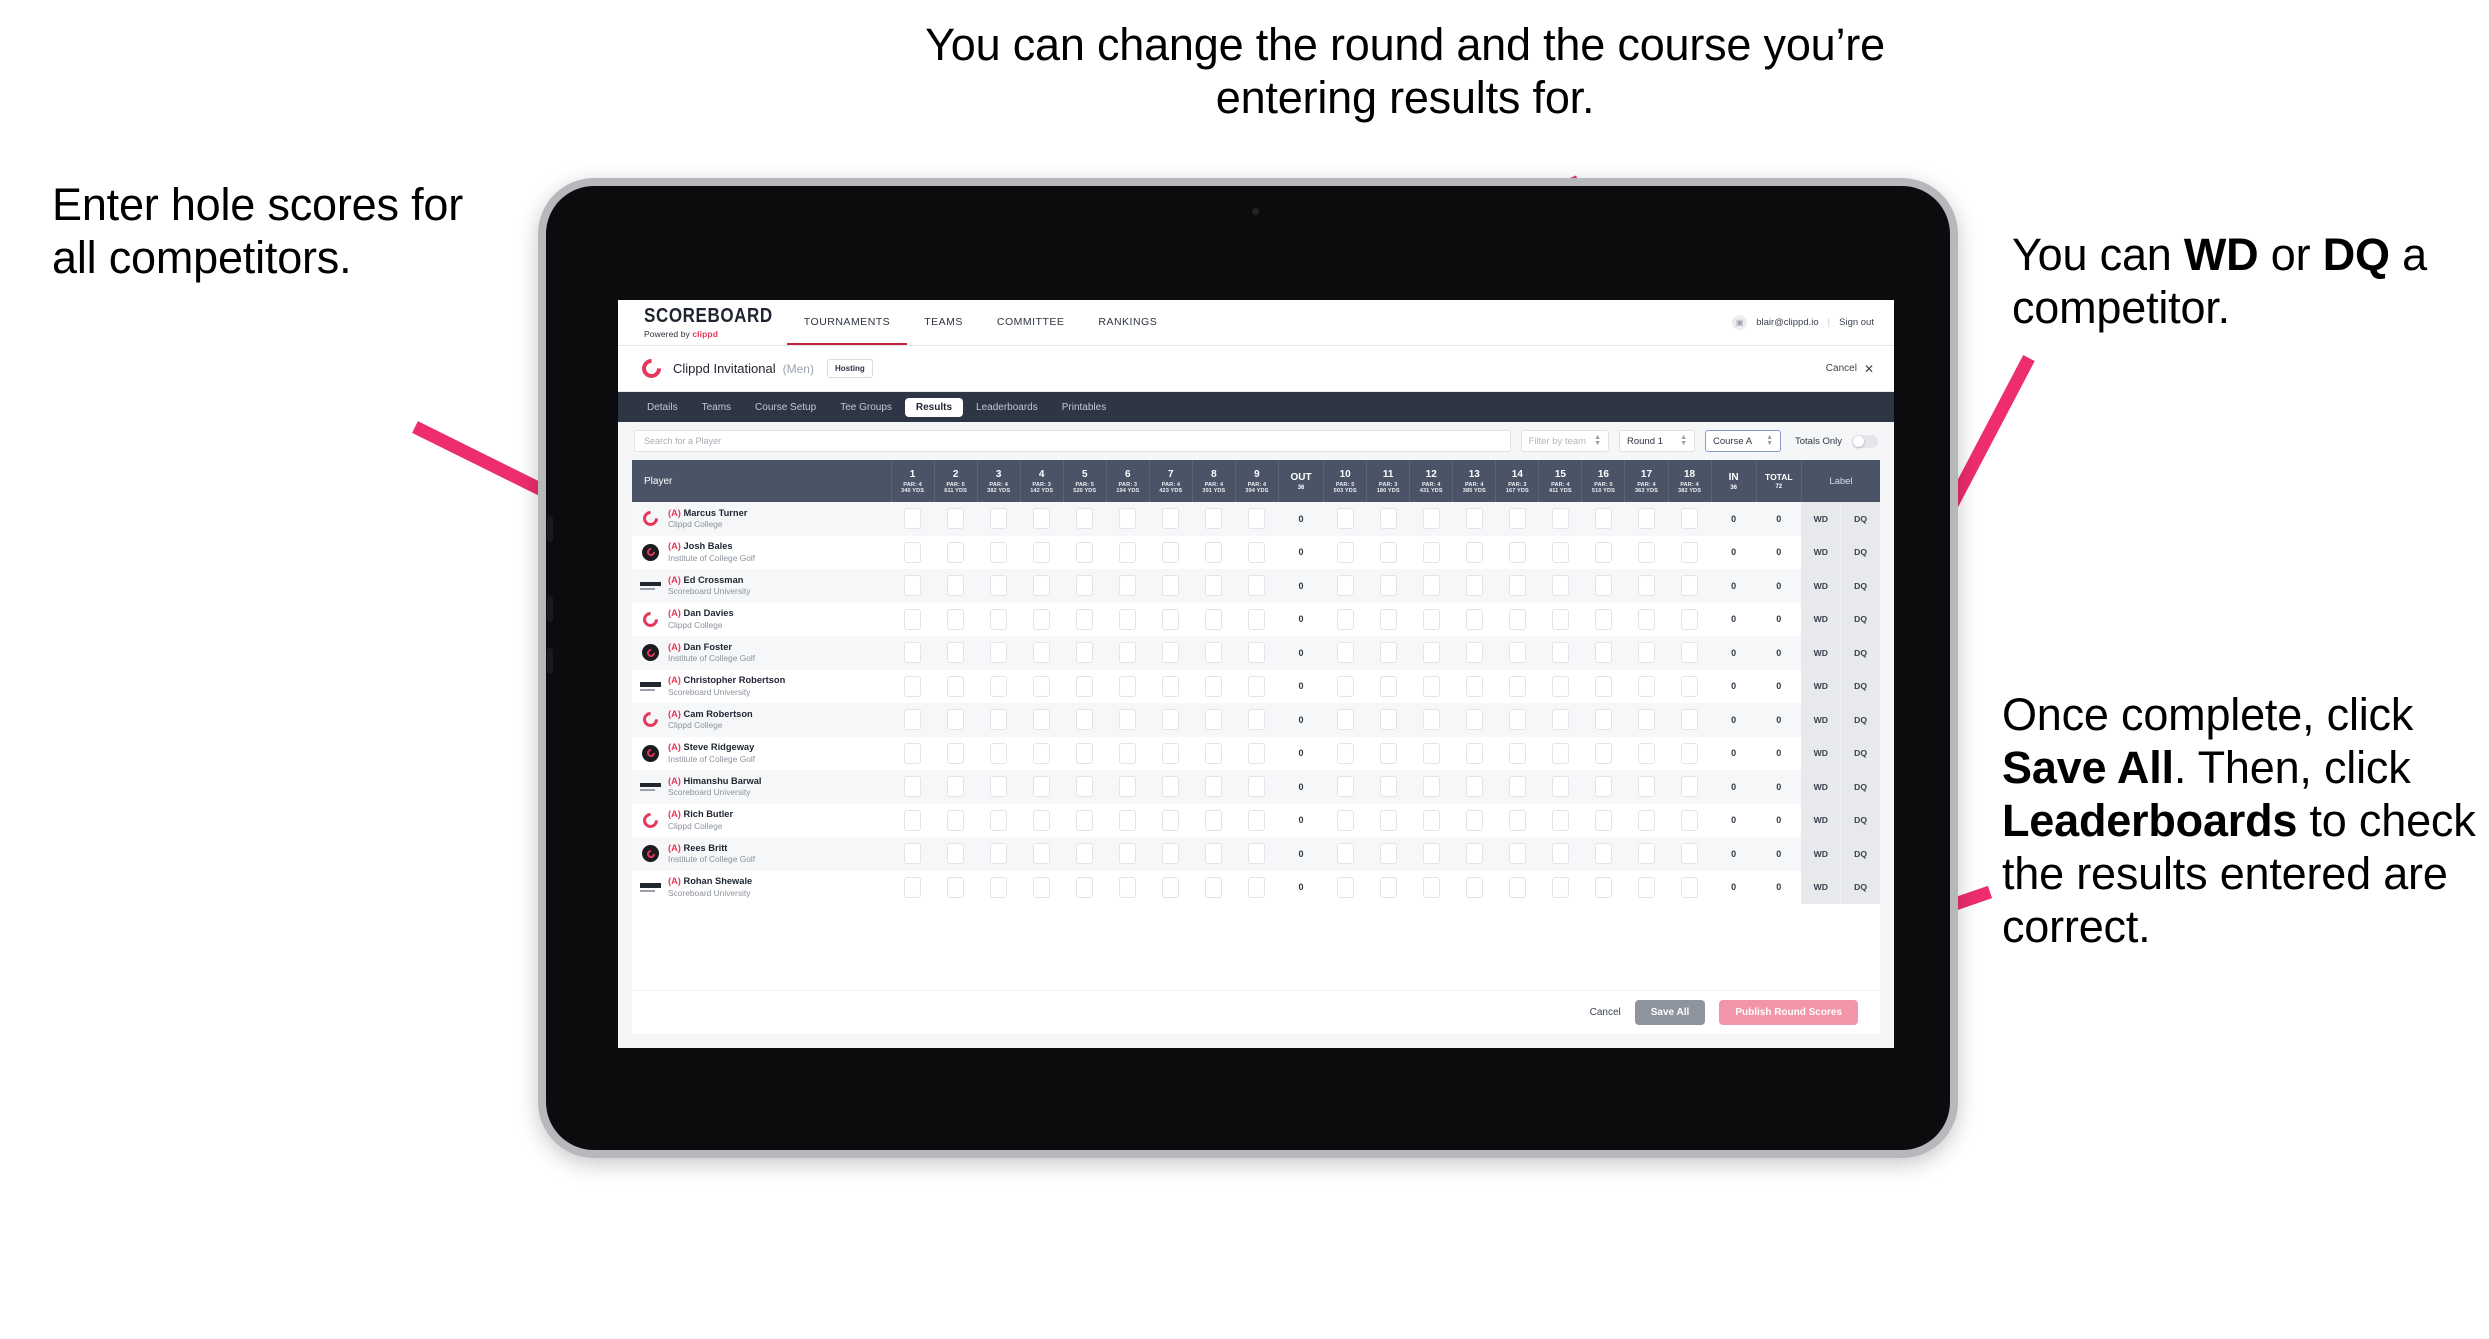  What do you see at coordinates (785, 407) in the screenshot?
I see `tab-course-setup: Course Setup` at bounding box center [785, 407].